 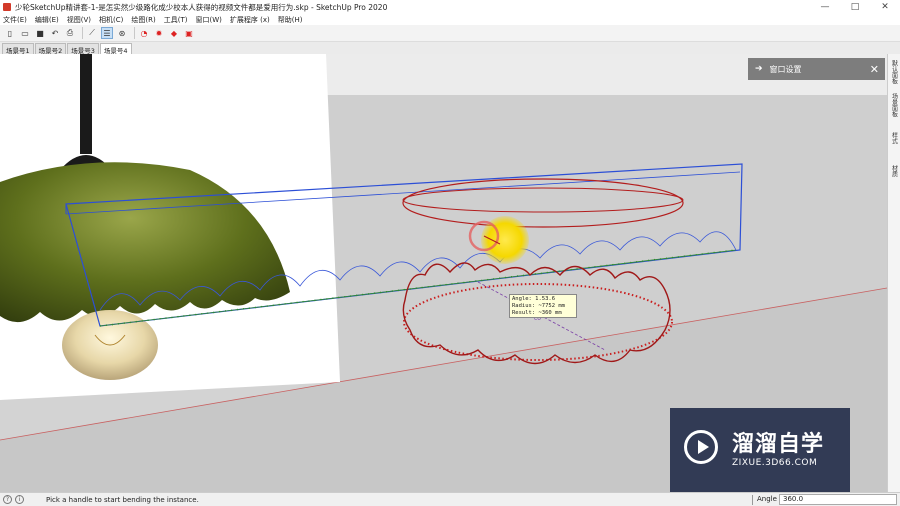 What do you see at coordinates (816, 69) in the screenshot?
I see `default-tray-header: ➔ 窗口设置 ✕` at bounding box center [816, 69].